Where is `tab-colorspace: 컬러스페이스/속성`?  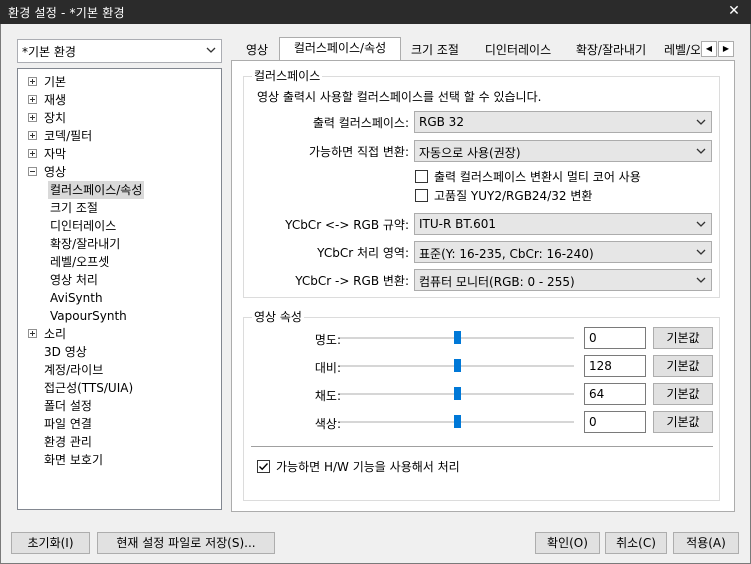 tab-colorspace: 컬러스페이스/속성 is located at coordinates (340, 49).